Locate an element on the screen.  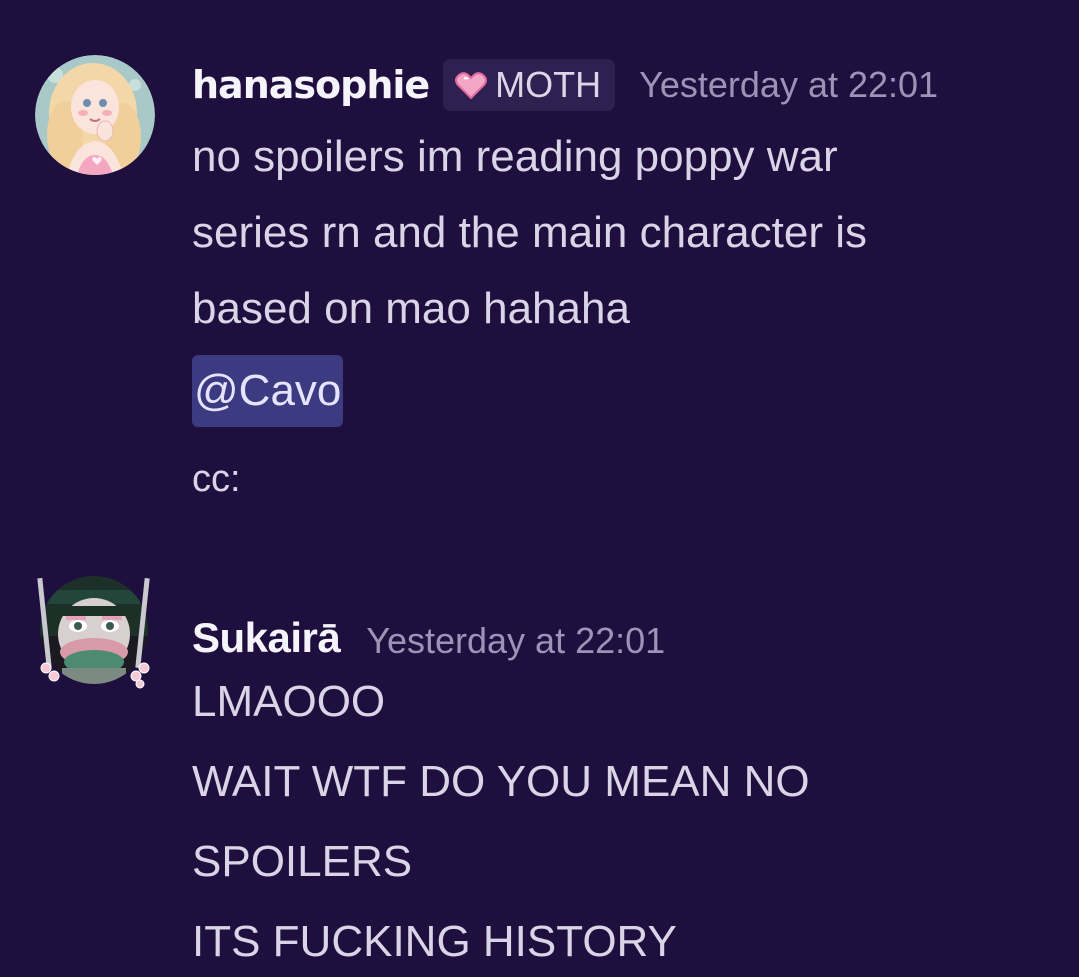
message-line: WAIT WTF DO YOU MEAN NO is located at coordinates (501, 781).